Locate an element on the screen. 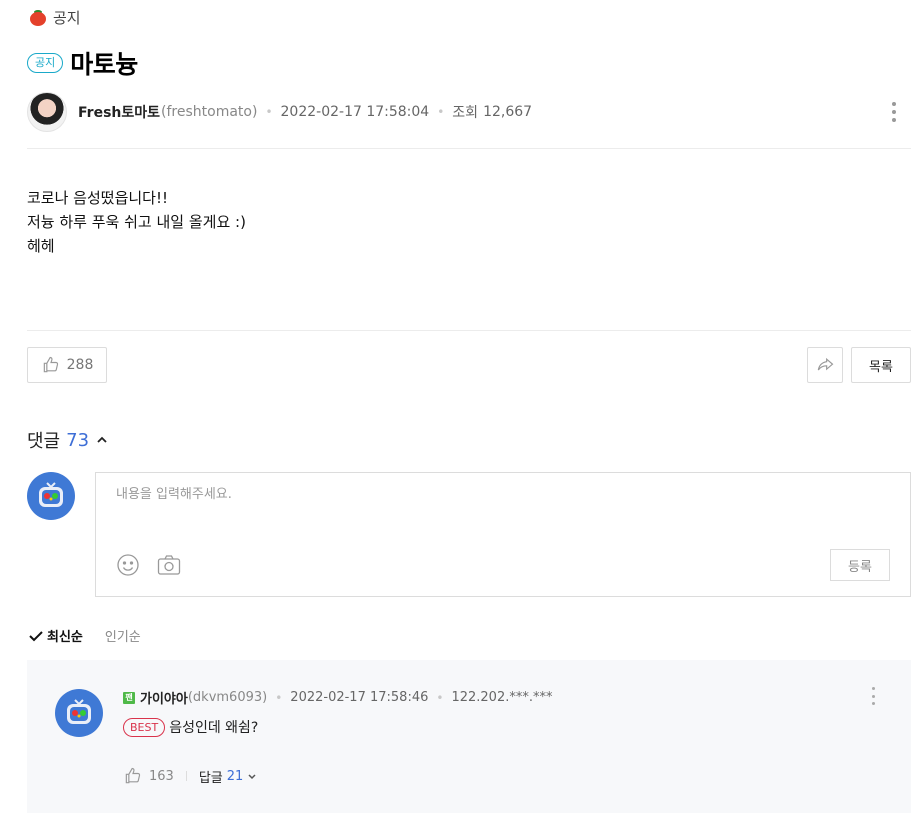 This screenshot has height=813, width=922. commenter-id: (dkvm6093) is located at coordinates (227, 697).